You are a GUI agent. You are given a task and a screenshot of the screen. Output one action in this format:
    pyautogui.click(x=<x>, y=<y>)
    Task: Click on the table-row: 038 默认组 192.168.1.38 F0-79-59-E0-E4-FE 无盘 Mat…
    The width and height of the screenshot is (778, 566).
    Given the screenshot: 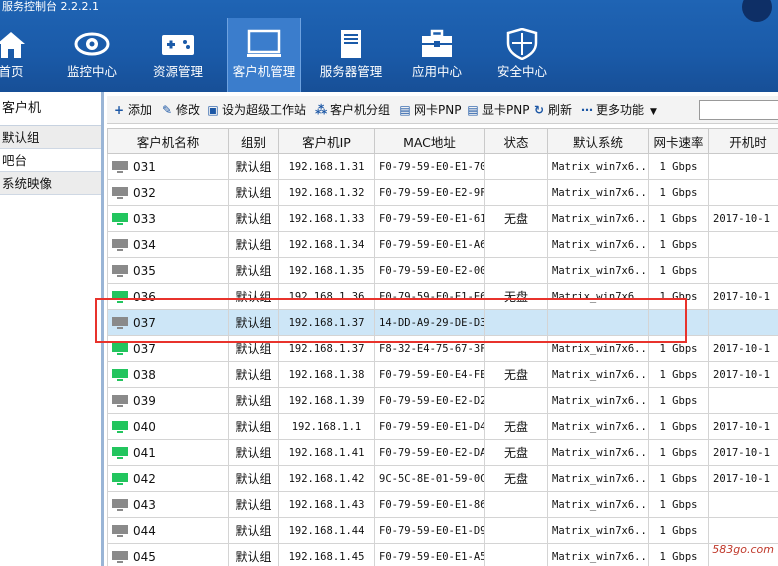 What is the action you would take?
    pyautogui.click(x=442, y=374)
    